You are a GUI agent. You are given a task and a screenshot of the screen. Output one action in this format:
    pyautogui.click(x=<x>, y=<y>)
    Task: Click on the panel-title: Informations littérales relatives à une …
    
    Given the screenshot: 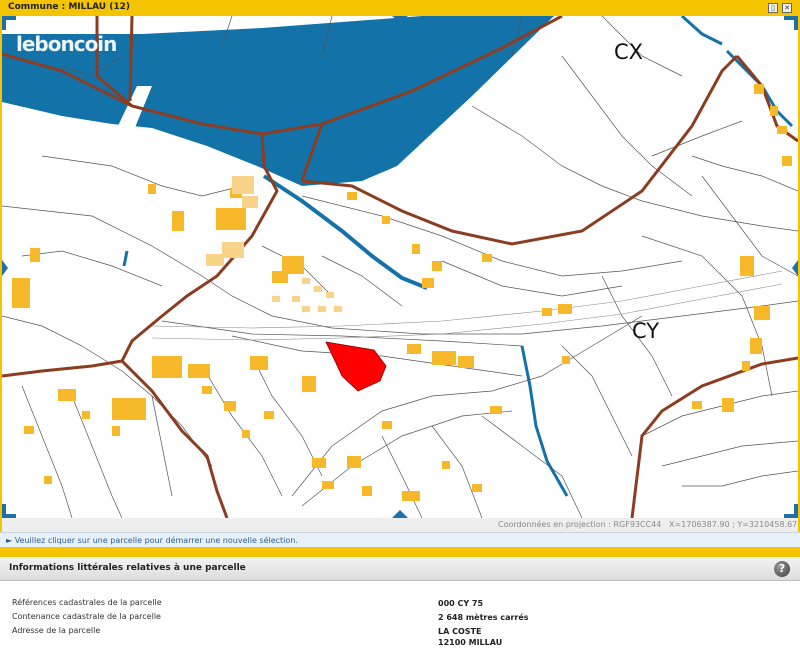 What is the action you would take?
    pyautogui.click(x=127, y=568)
    